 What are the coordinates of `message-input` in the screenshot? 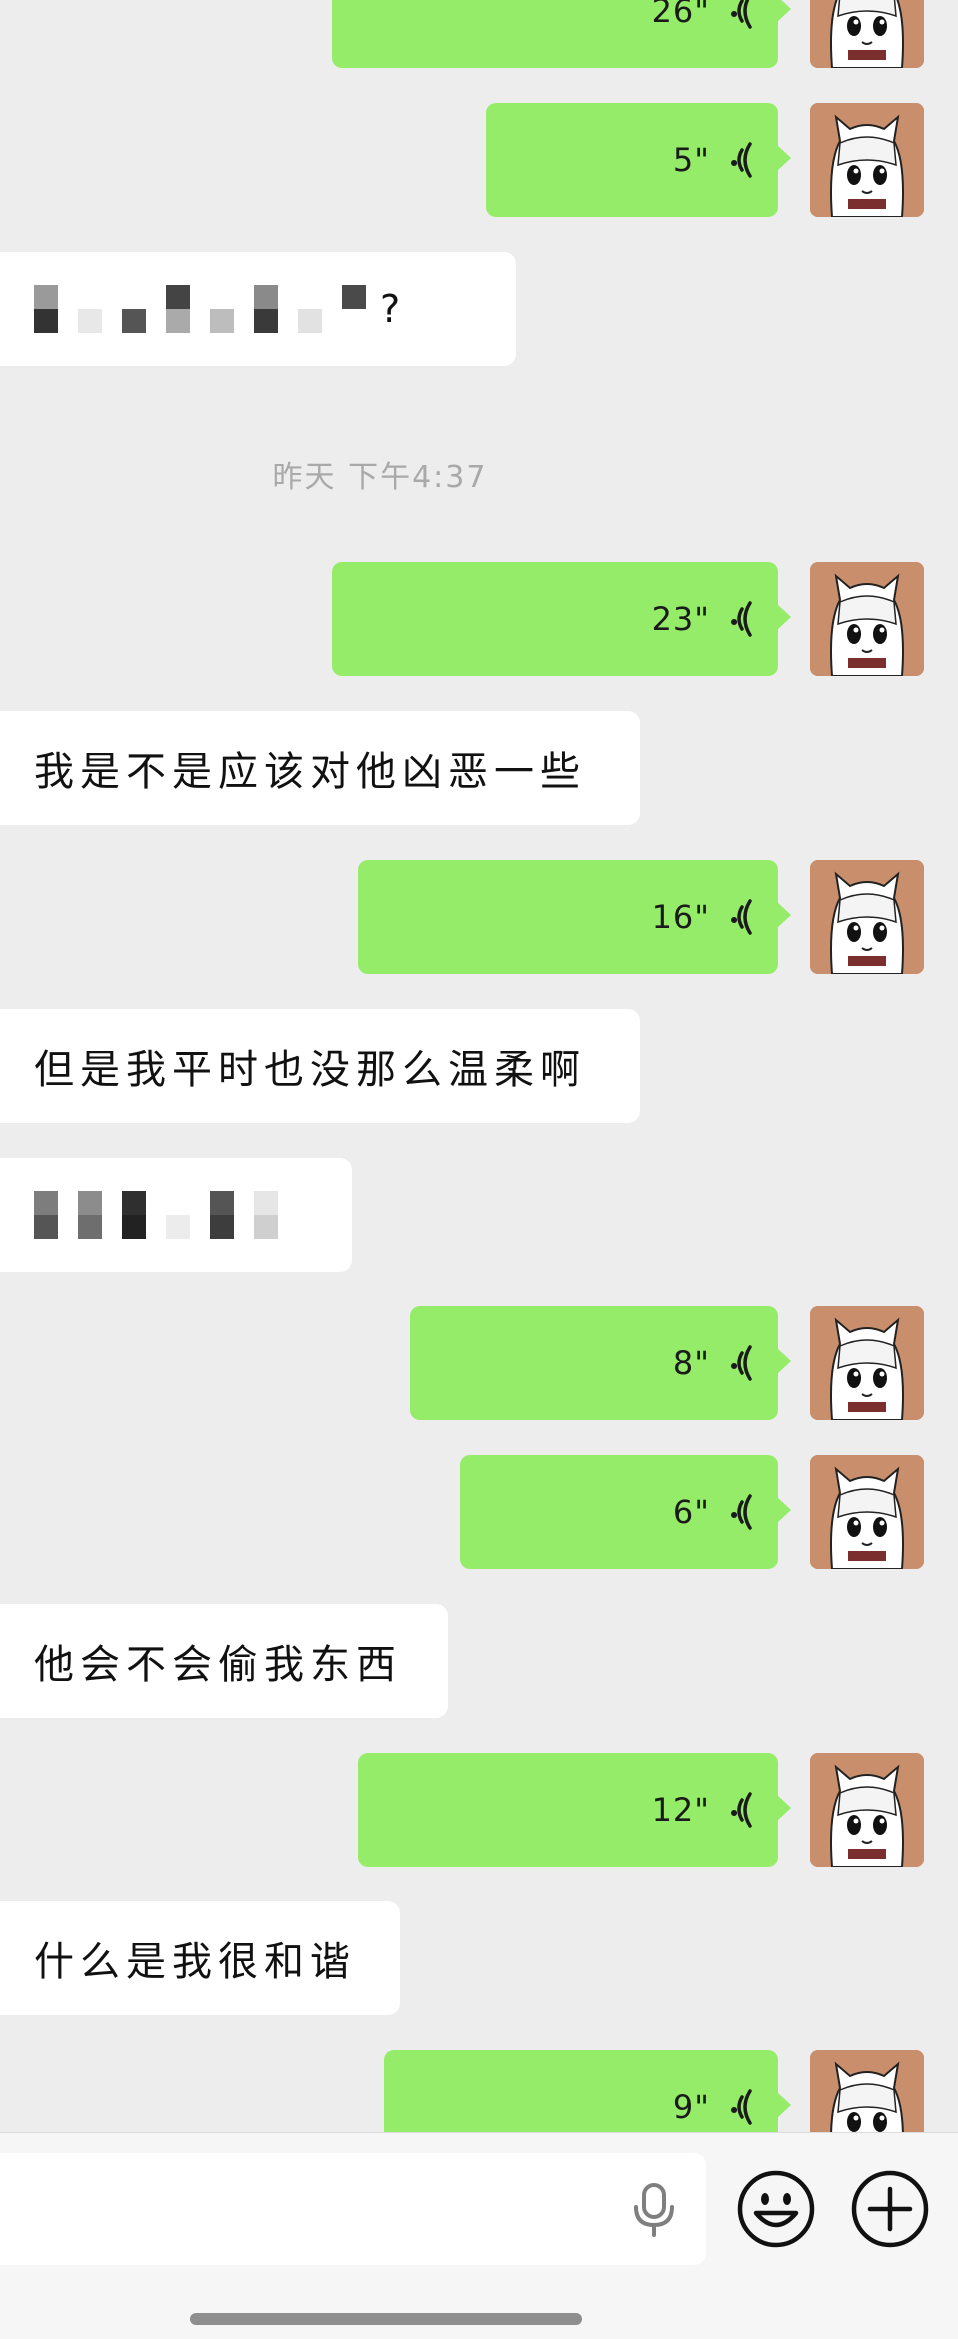 It's located at (353, 2209).